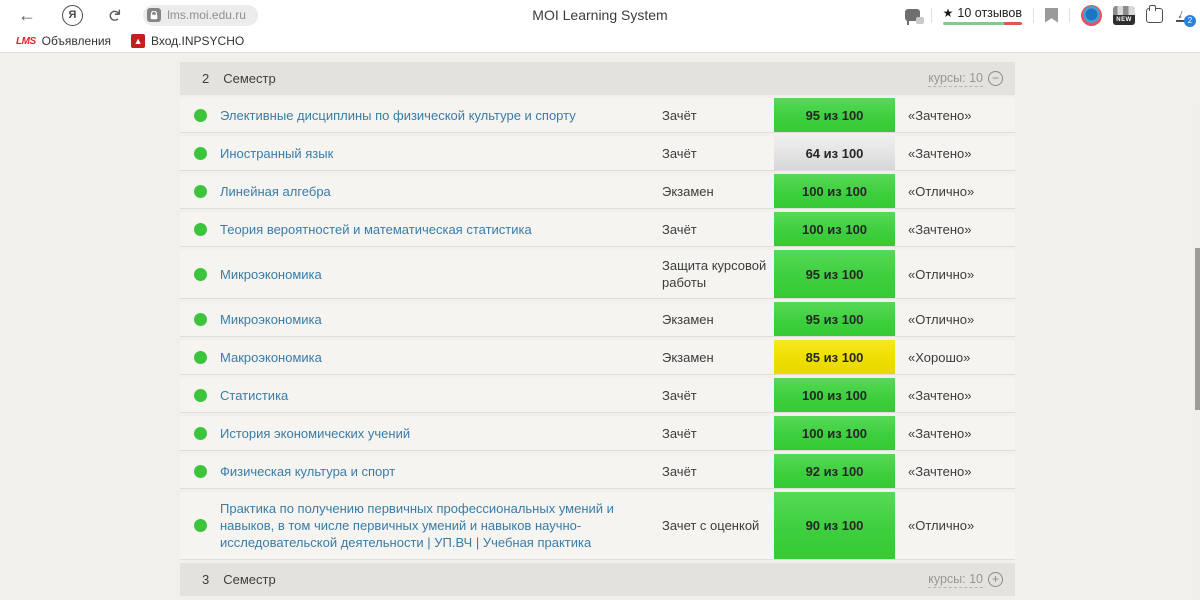 The height and width of the screenshot is (600, 1200). Describe the element at coordinates (989, 12) in the screenshot. I see `reviews-label: 10 отзывов` at that location.